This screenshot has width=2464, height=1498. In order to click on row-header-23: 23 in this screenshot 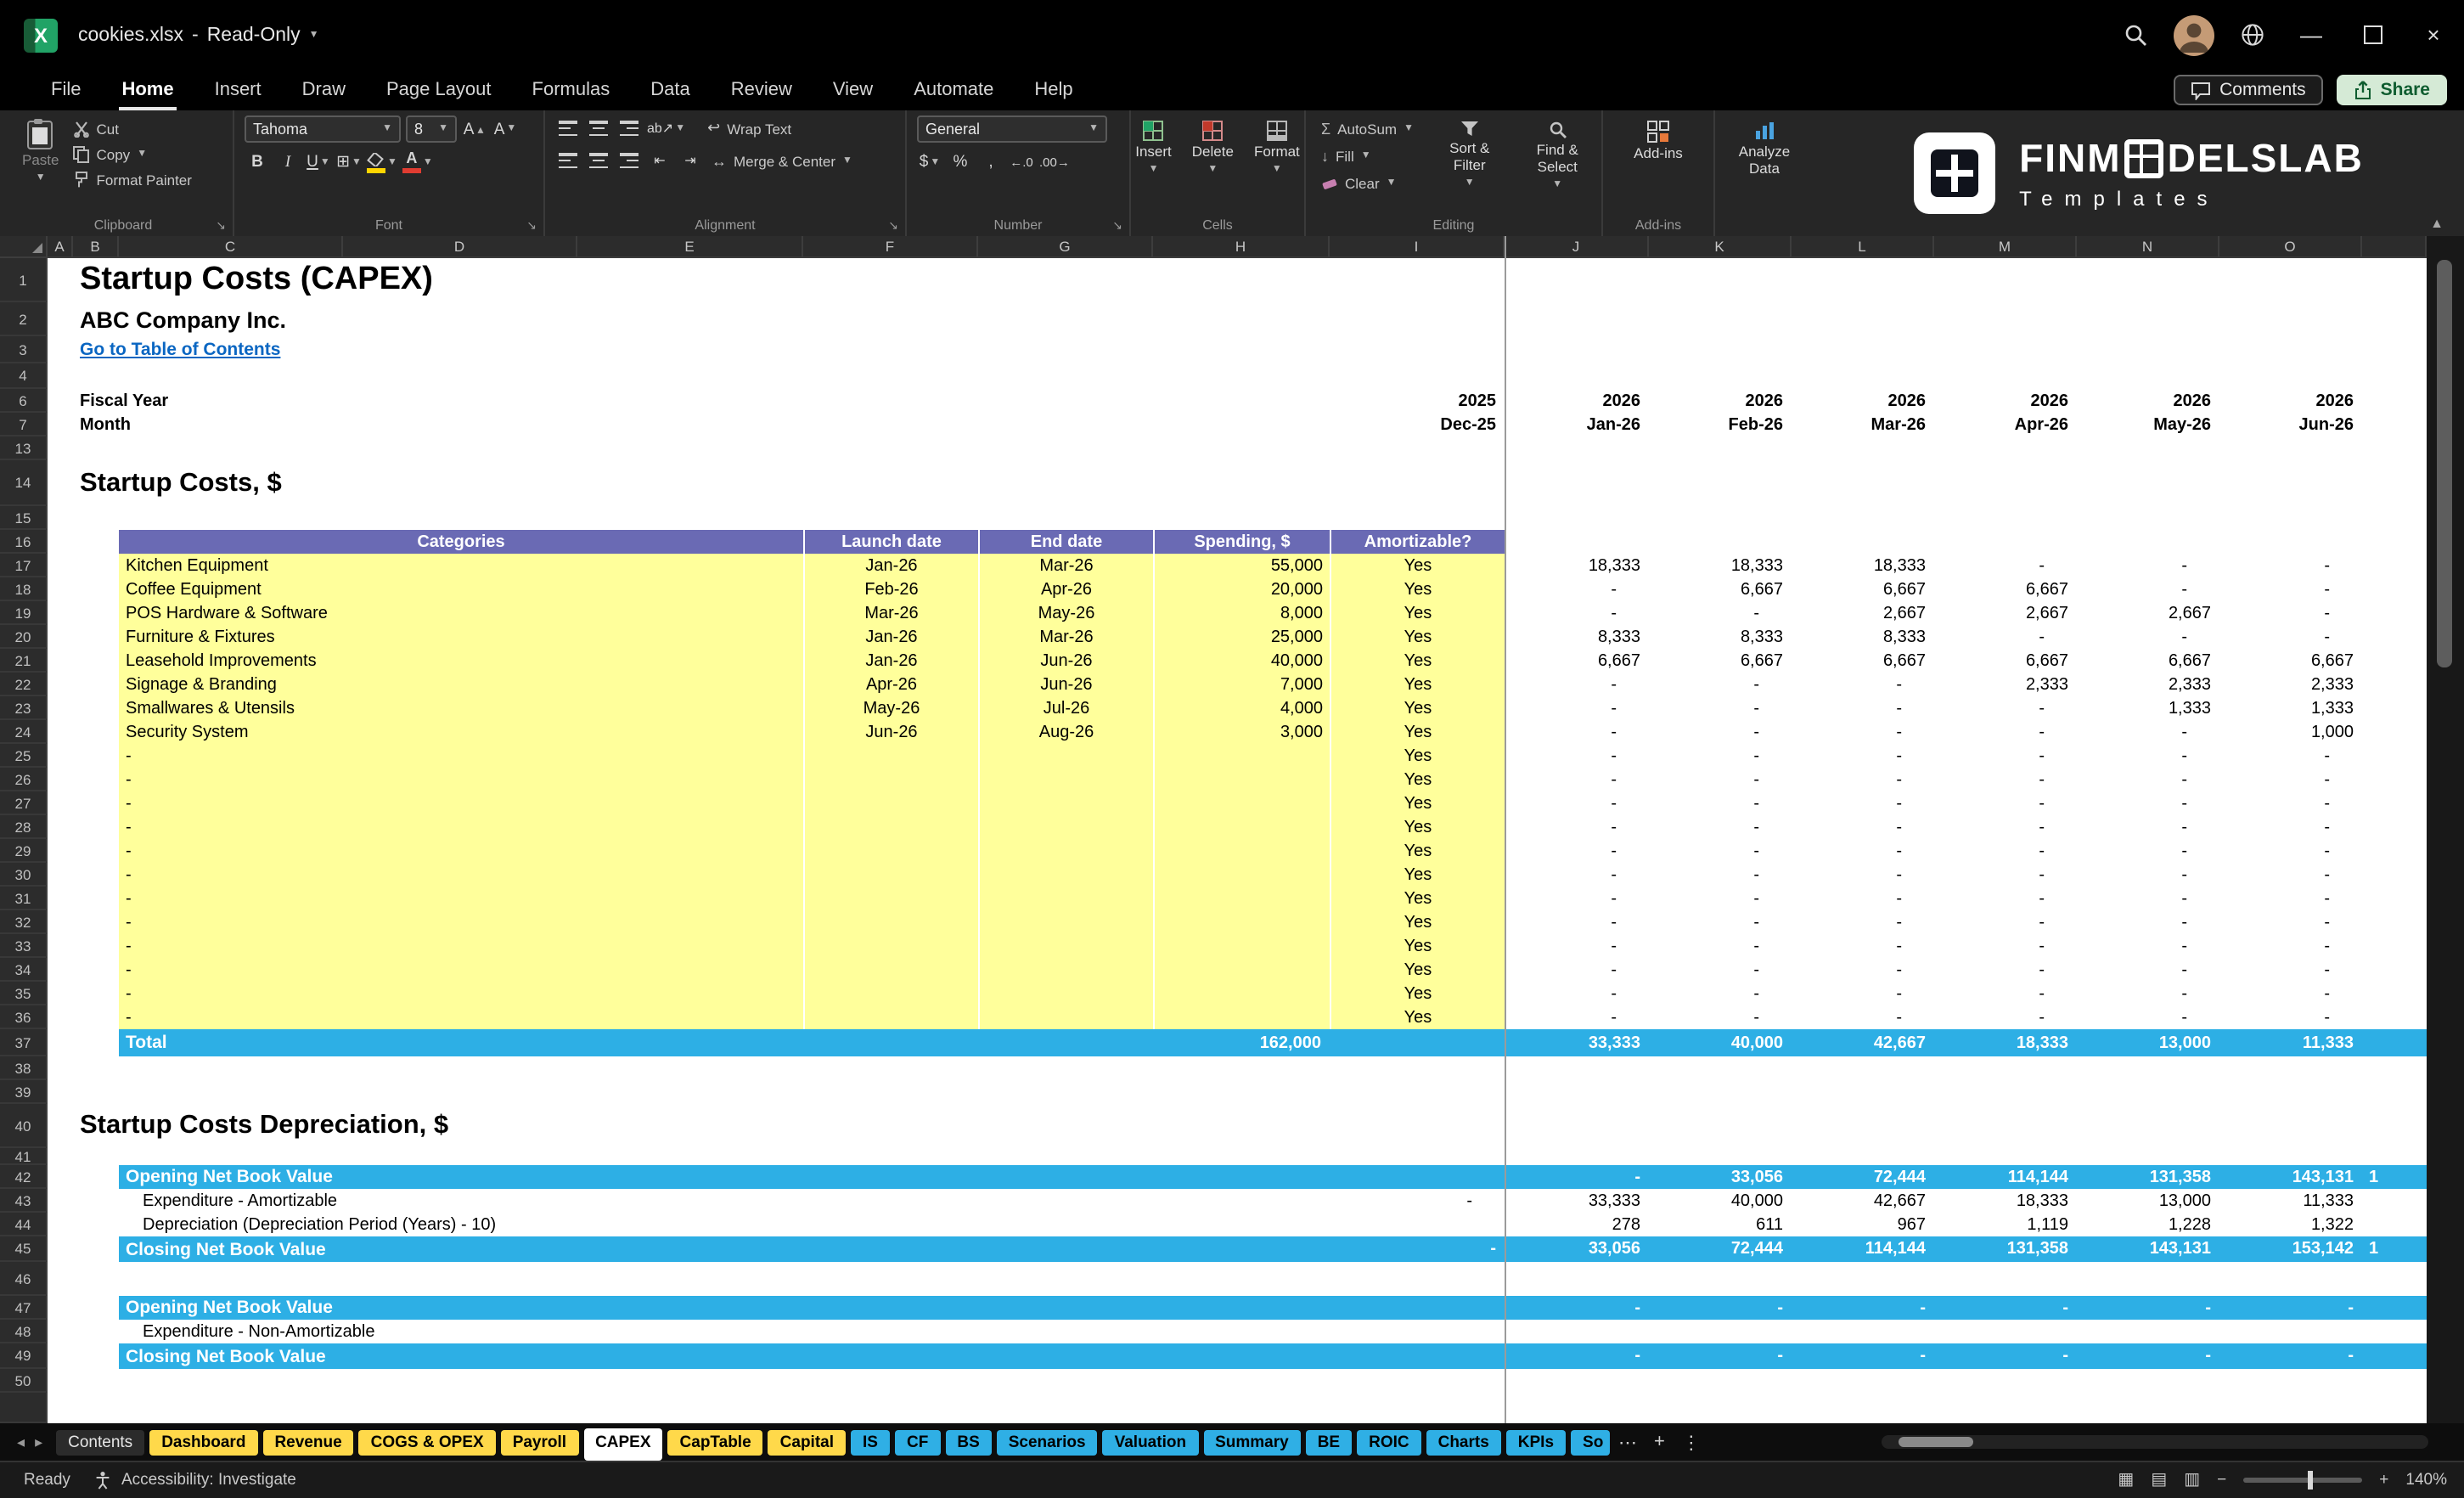, I will do `click(24, 708)`.